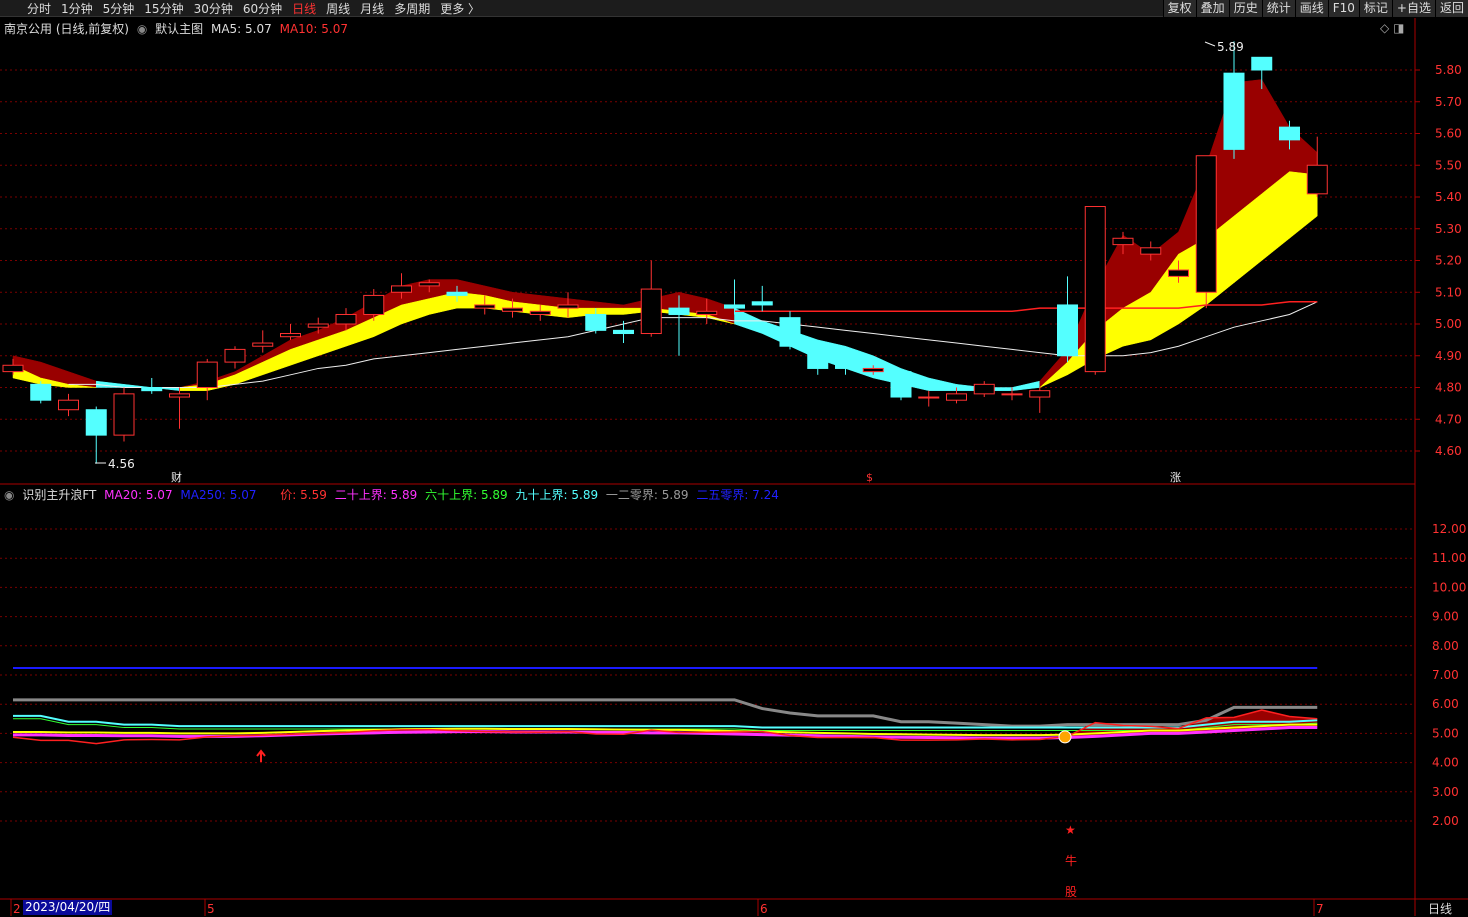 The image size is (1468, 917). What do you see at coordinates (1071, 860) in the screenshot?
I see `signal-text: 牛` at bounding box center [1071, 860].